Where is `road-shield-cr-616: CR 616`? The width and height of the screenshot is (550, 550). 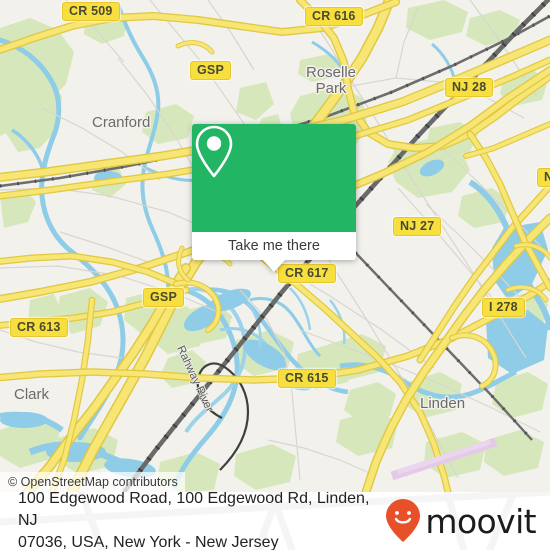
road-shield-cr-616: CR 616 is located at coordinates (334, 16).